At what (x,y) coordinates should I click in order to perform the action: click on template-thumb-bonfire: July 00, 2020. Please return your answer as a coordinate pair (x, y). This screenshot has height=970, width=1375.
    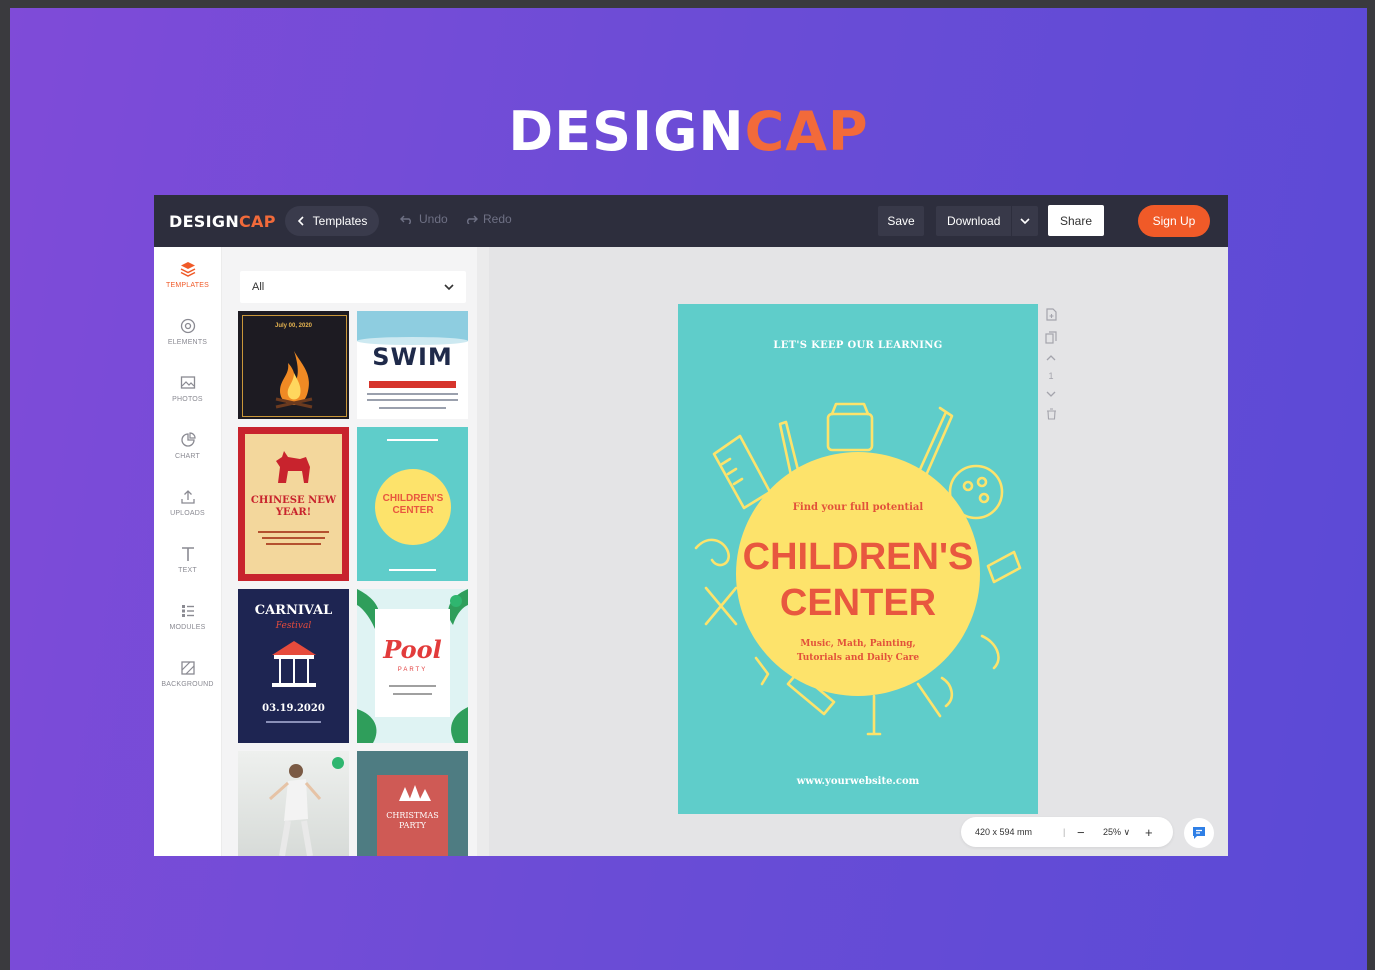
    Looking at the image, I should click on (293, 365).